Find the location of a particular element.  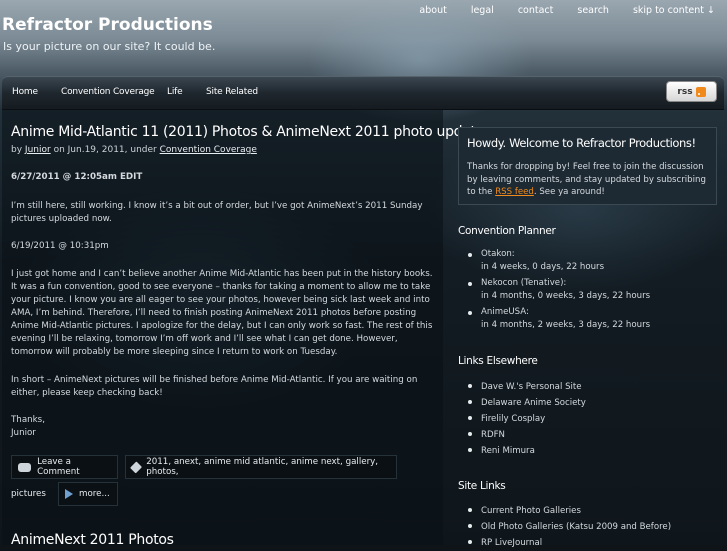

rss-button: rss is located at coordinates (691, 91).